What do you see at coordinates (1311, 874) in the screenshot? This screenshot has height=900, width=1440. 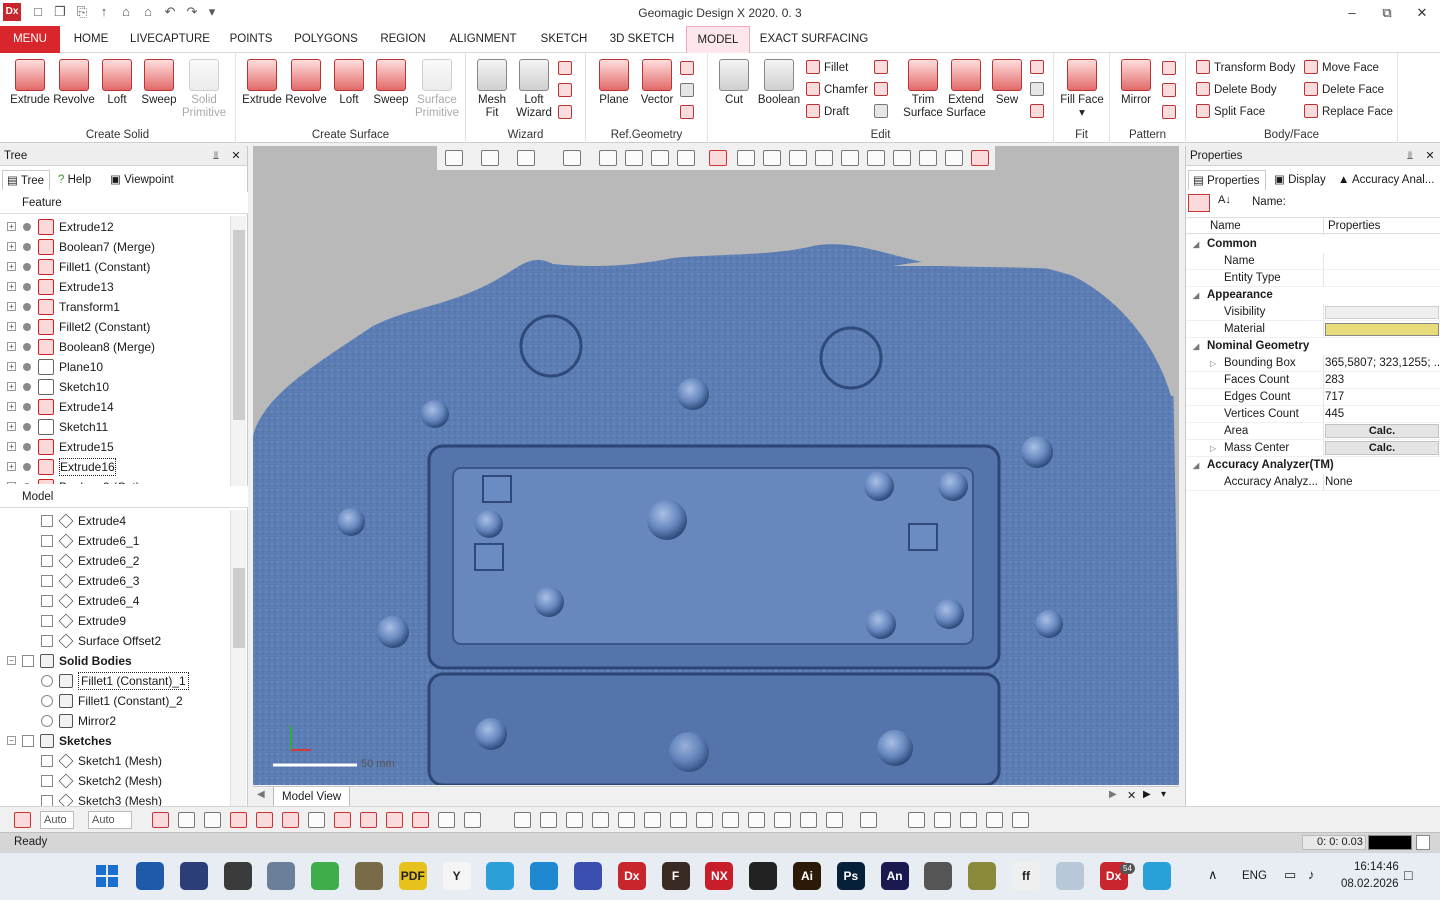 I see `volume-icon: ♪` at bounding box center [1311, 874].